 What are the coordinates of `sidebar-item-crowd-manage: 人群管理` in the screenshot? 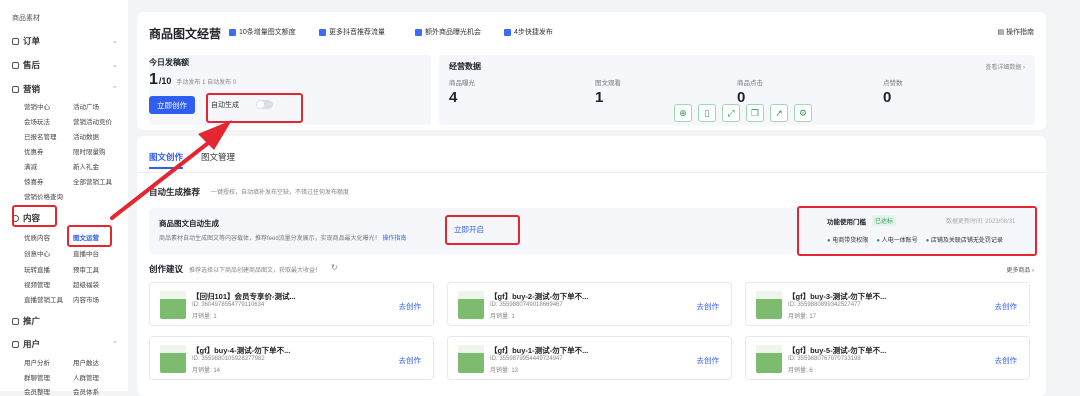 It's located at (86, 377).